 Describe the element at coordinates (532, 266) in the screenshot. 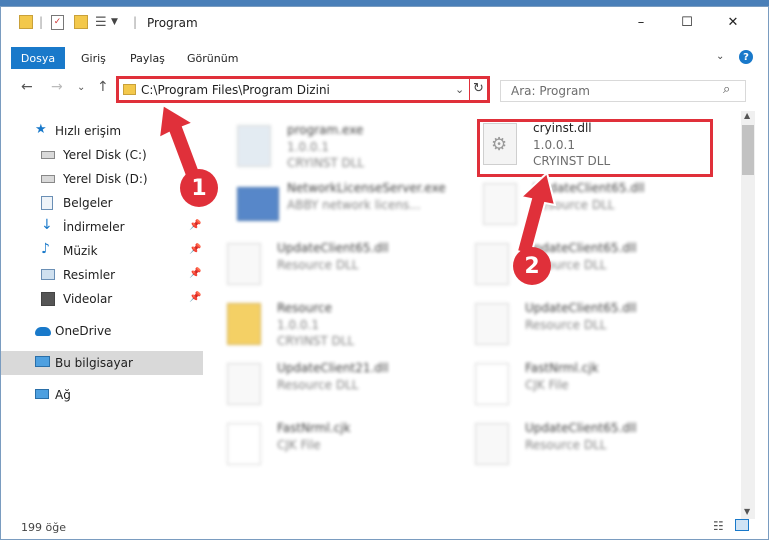

I see `step-badge-2: 2` at that location.